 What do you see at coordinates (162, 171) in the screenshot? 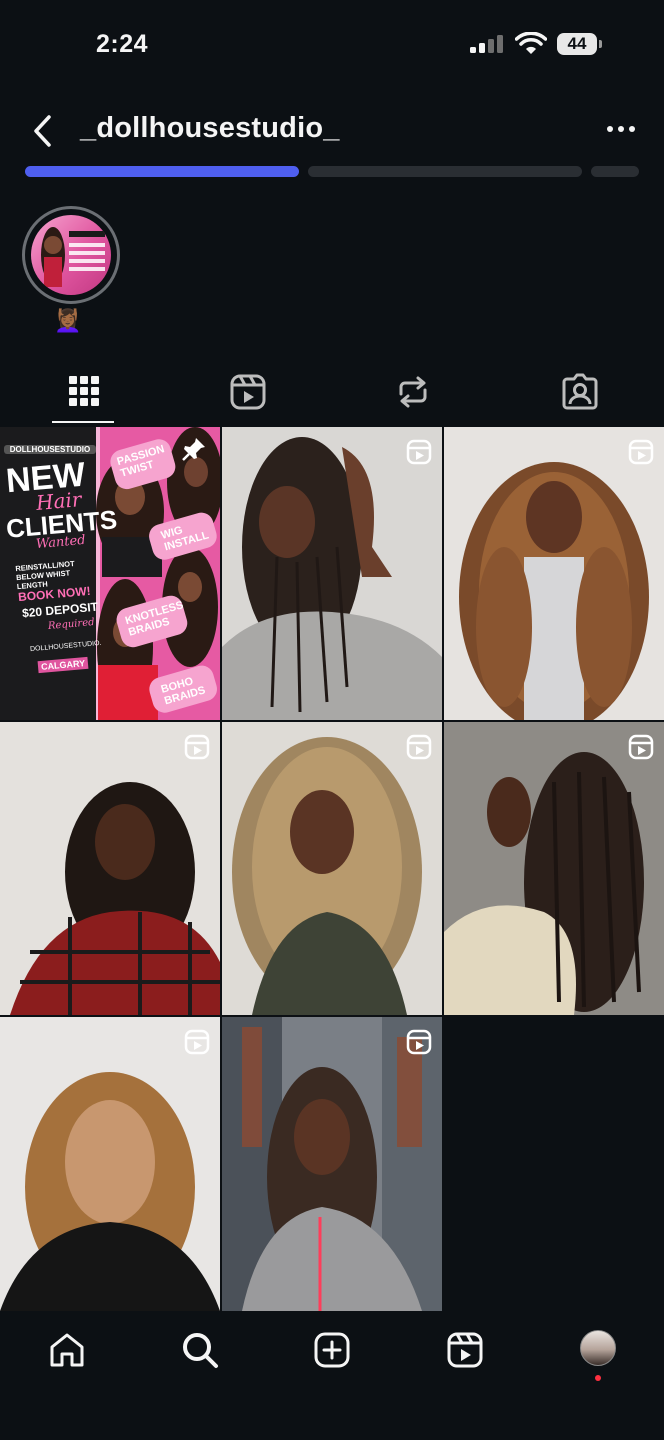
I see `tab-progress-bar-active` at bounding box center [162, 171].